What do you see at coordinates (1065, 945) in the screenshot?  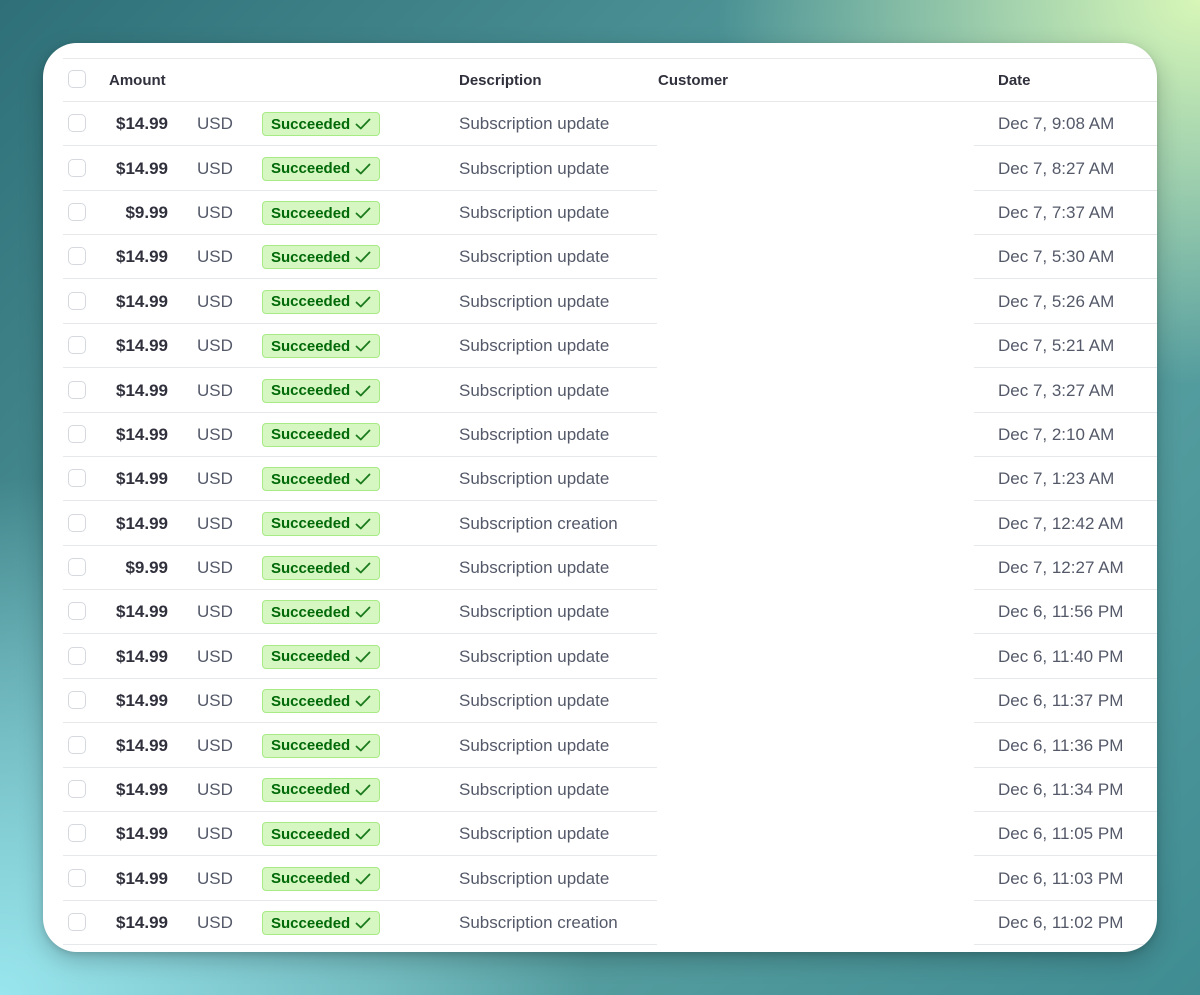 I see `row-divider` at bounding box center [1065, 945].